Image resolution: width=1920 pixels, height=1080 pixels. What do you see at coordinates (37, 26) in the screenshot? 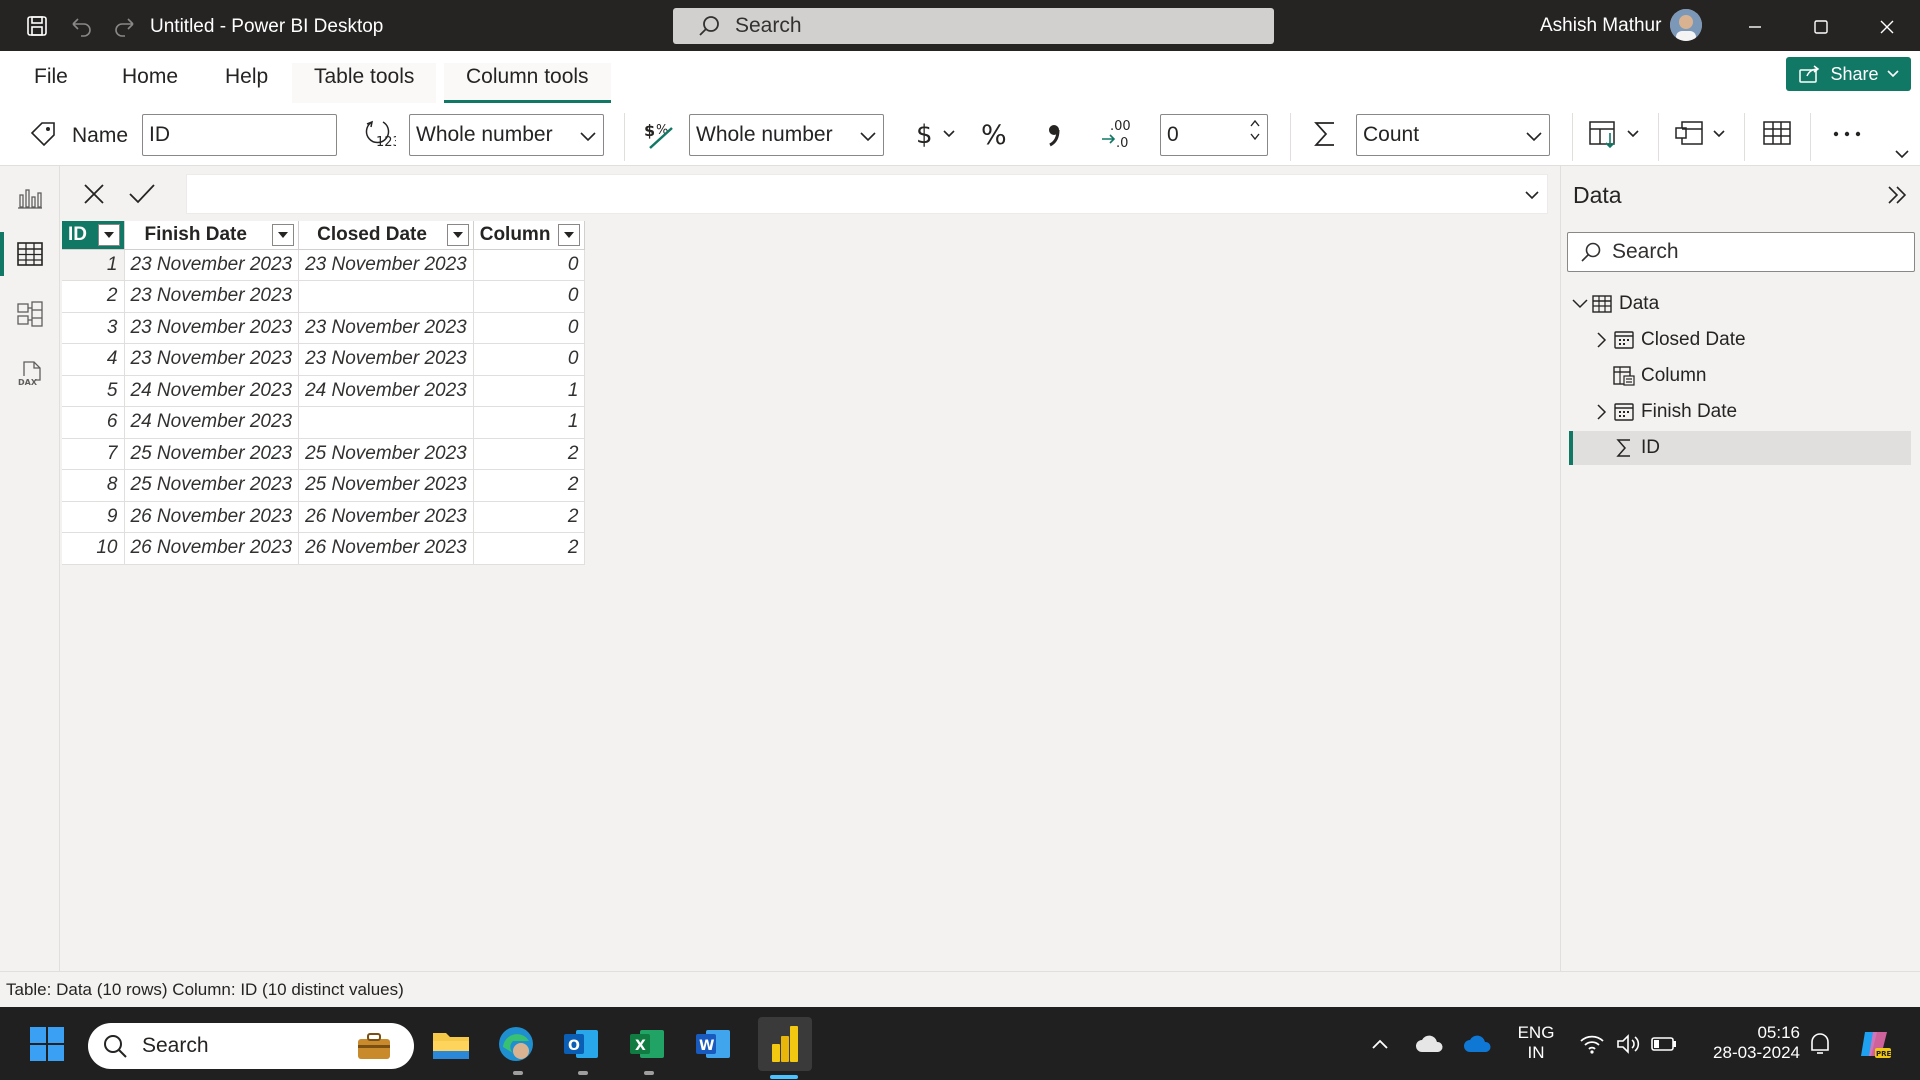
I see `save-icon` at bounding box center [37, 26].